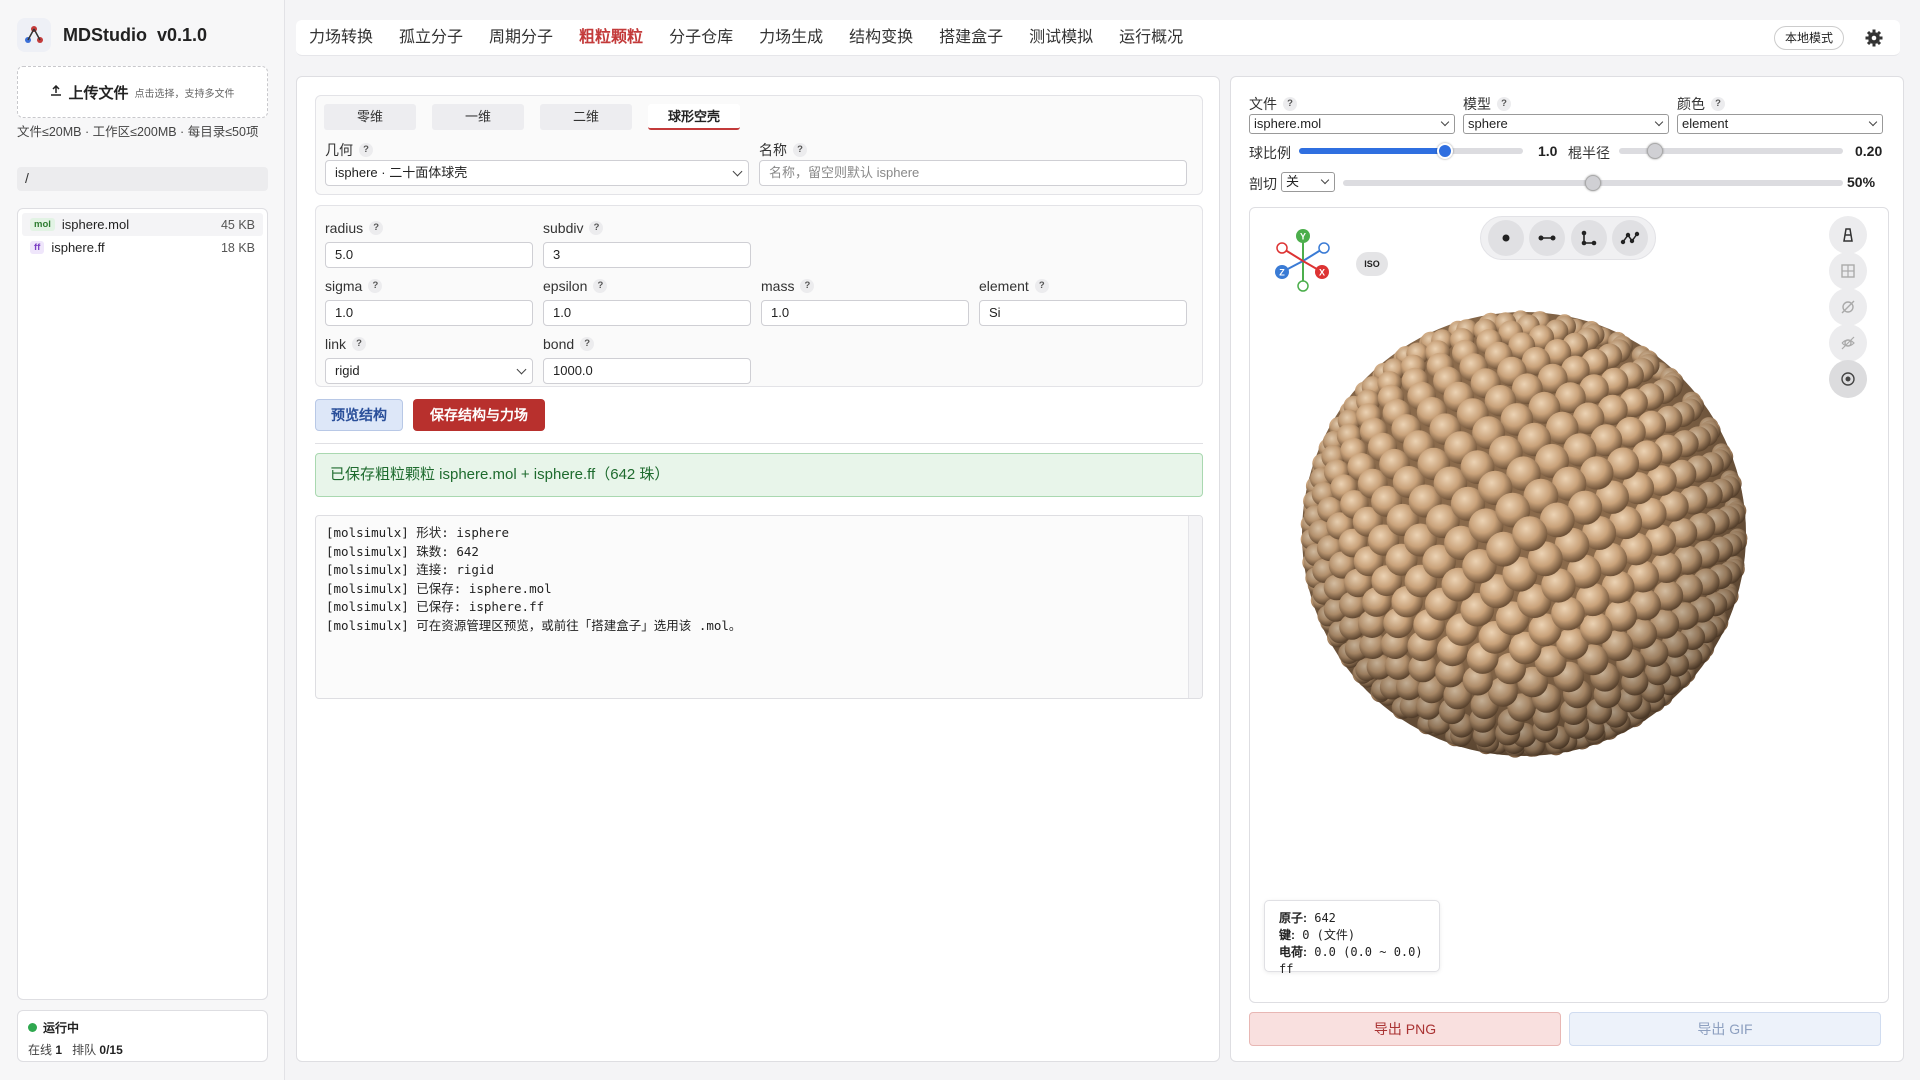 The width and height of the screenshot is (1920, 1080). Describe the element at coordinates (694, 117) in the screenshot. I see `subtab-spherical-shell: 球形空壳` at that location.